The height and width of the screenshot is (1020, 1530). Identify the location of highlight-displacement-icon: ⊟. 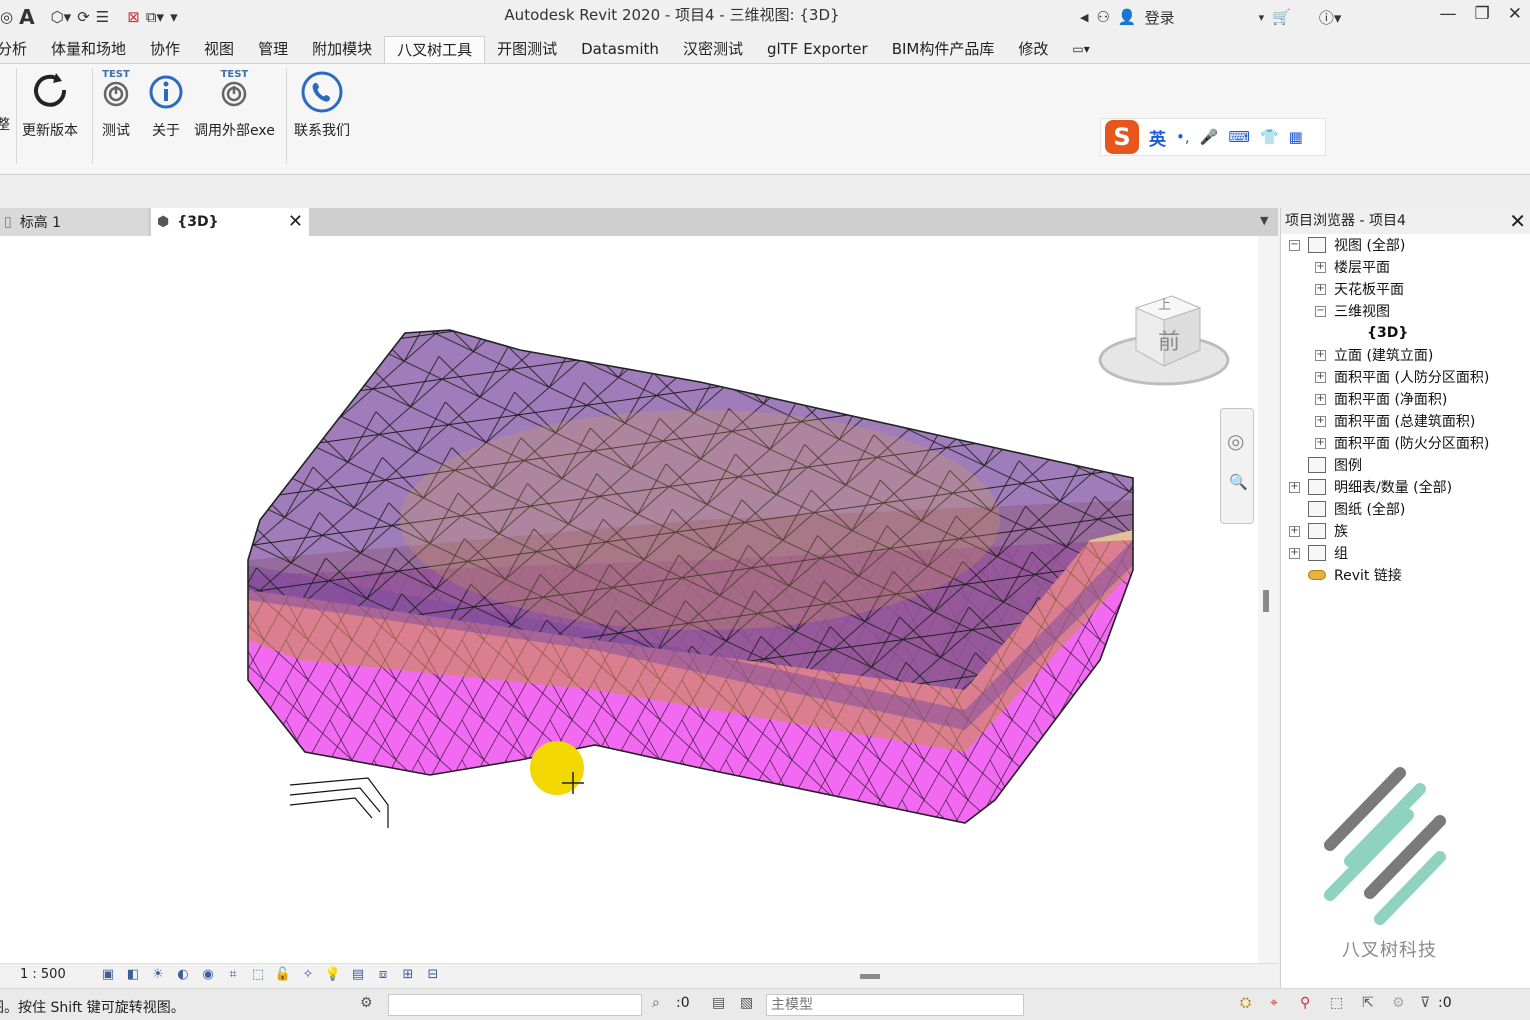
(433, 975).